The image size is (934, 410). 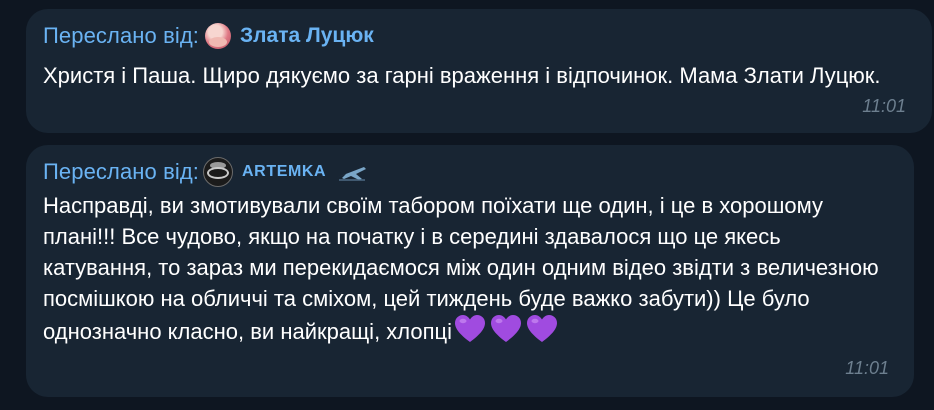 What do you see at coordinates (352, 174) in the screenshot?
I see `airplane-icon` at bounding box center [352, 174].